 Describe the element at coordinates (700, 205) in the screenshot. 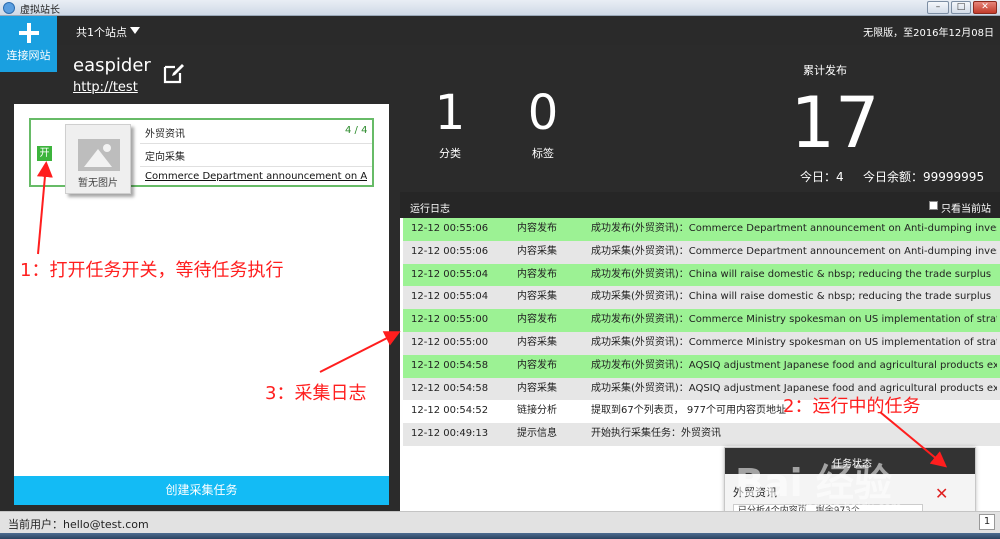

I see `log-header-bar` at that location.